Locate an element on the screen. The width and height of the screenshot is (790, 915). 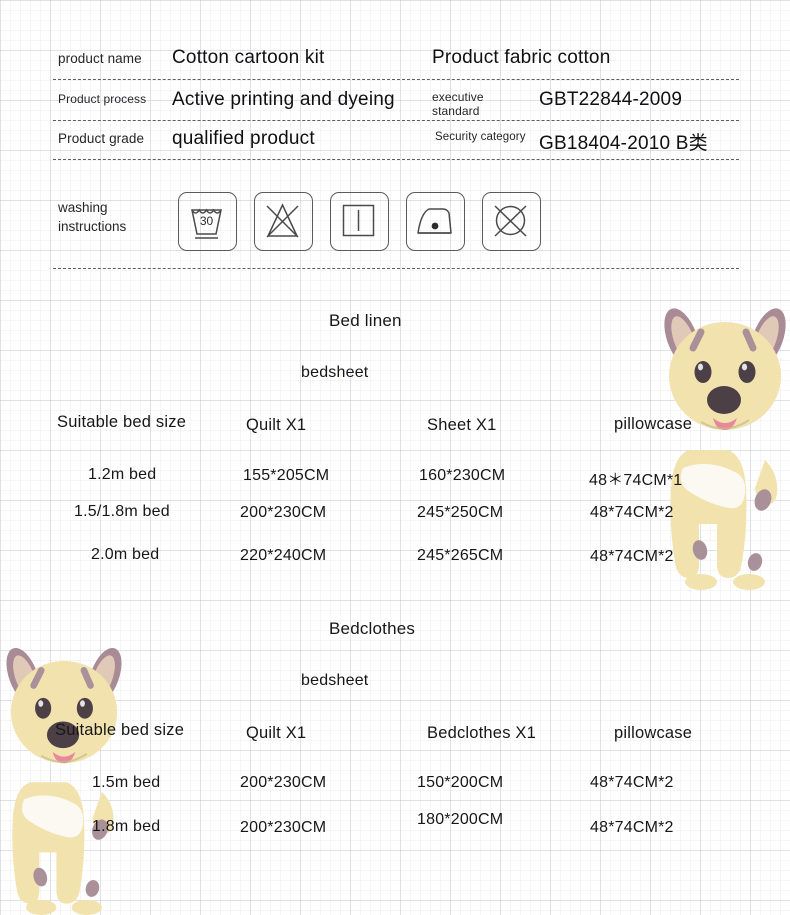
wash-temperature-text: 30 is located at coordinates (207, 221).